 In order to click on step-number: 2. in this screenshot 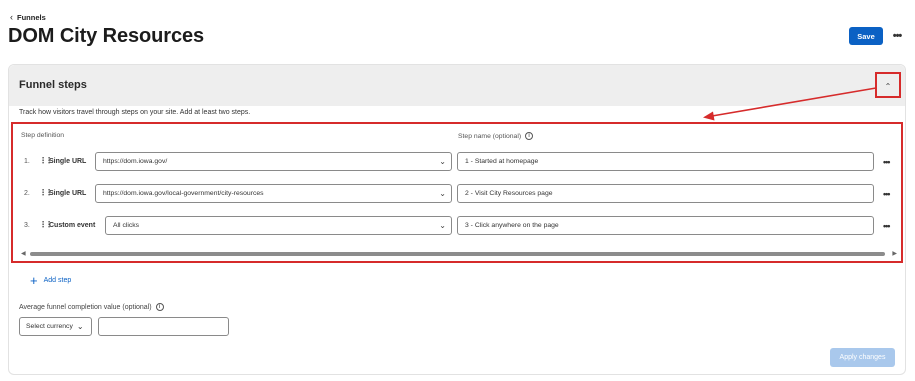, I will do `click(27, 193)`.